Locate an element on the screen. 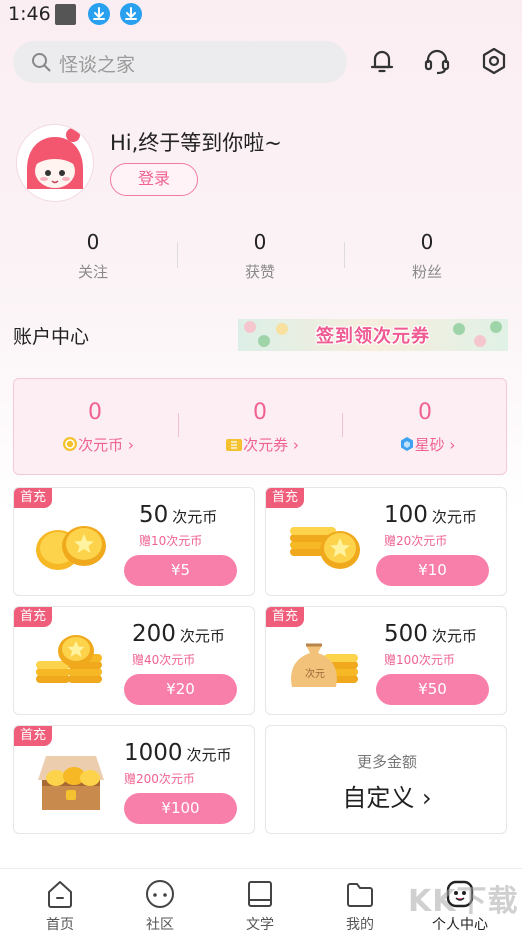 This screenshot has width=522, height=936. nav-mine-label: 我的 is located at coordinates (360, 925).